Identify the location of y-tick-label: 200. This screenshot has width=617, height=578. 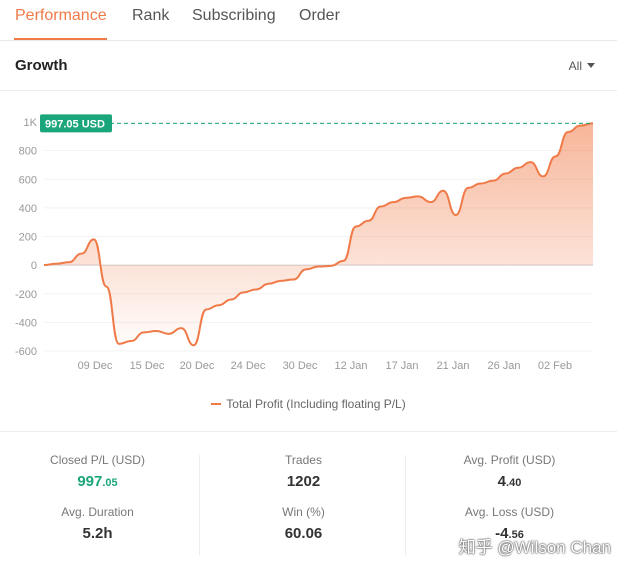
(28, 238).